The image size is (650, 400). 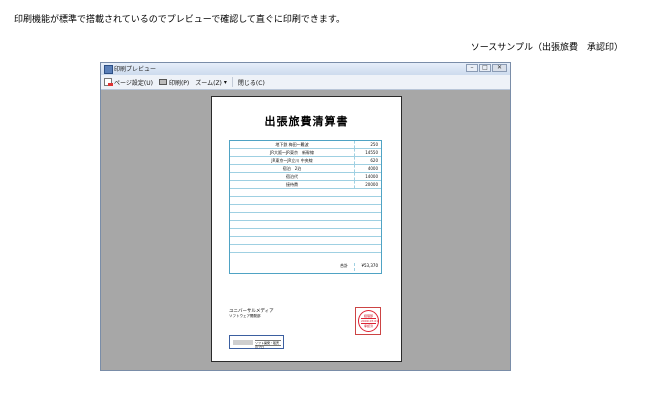 I want to click on window-title: 印刷プレビュー, so click(x=135, y=69).